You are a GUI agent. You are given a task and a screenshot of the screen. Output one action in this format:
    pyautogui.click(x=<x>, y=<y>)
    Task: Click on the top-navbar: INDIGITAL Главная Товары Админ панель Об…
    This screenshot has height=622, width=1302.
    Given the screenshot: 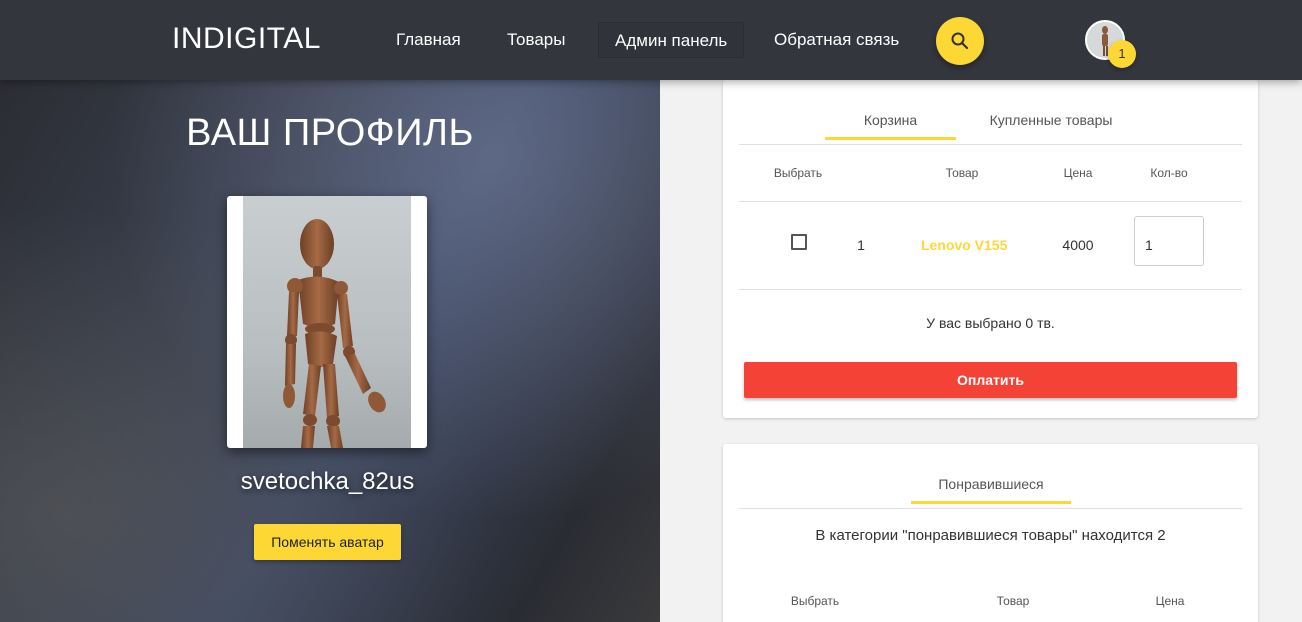 What is the action you would take?
    pyautogui.click(x=651, y=40)
    